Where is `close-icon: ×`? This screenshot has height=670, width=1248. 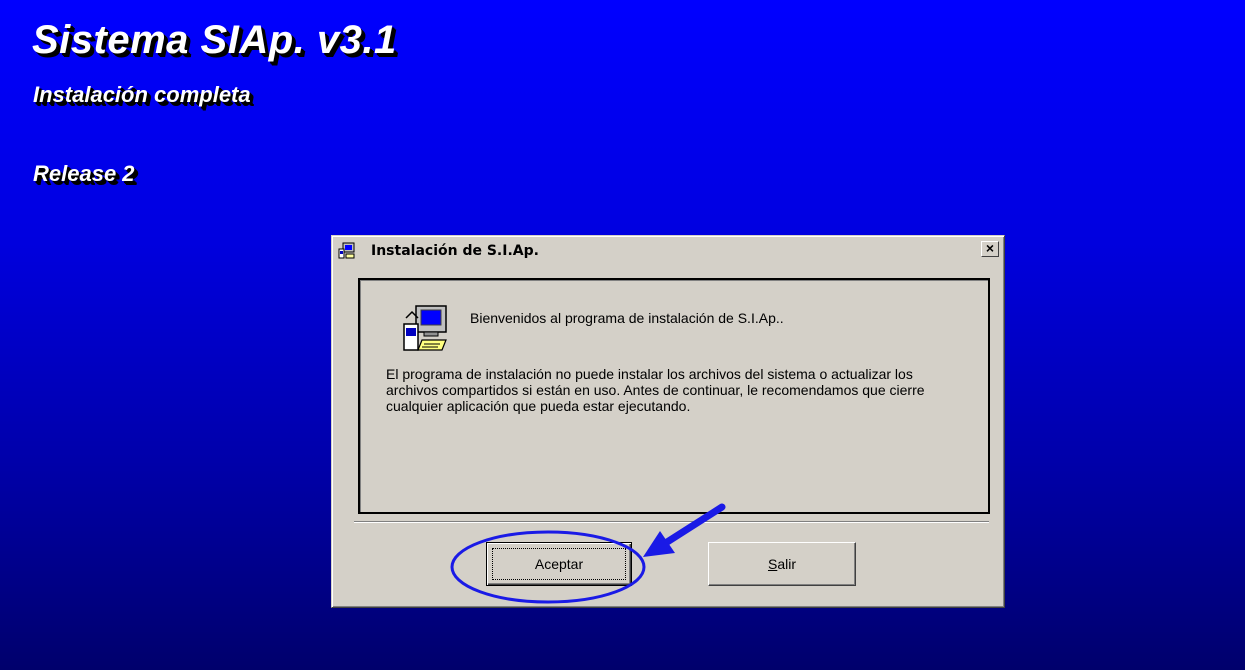
close-icon: × is located at coordinates (990, 248).